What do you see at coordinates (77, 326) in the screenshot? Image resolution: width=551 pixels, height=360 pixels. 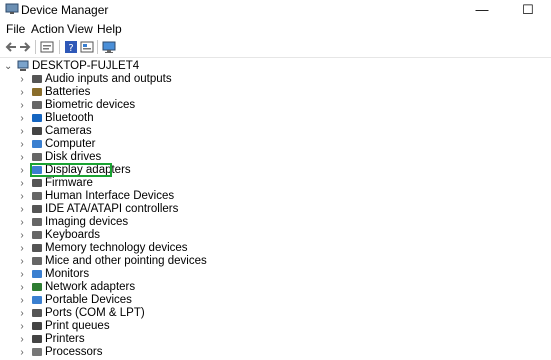 I see `tree-item-label: Print queues` at bounding box center [77, 326].